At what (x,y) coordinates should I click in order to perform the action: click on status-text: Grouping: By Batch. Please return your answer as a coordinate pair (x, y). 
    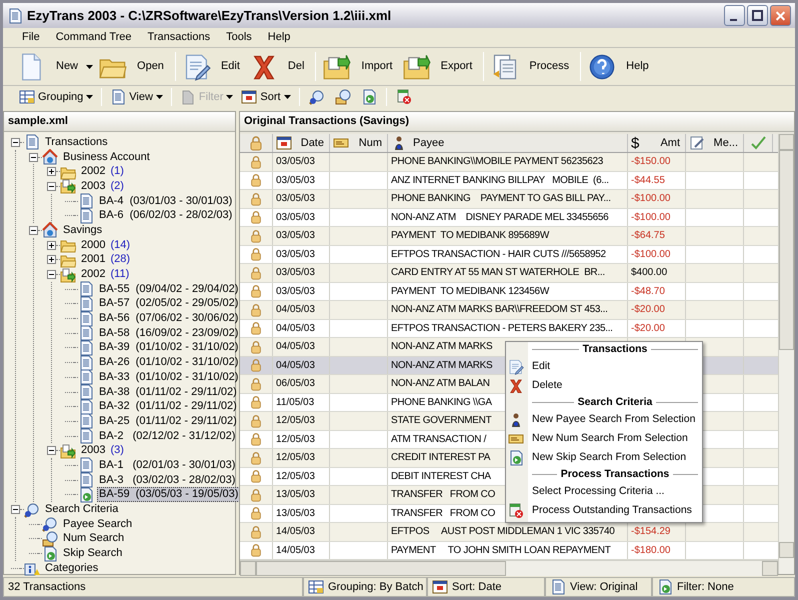
    Looking at the image, I should click on (376, 587).